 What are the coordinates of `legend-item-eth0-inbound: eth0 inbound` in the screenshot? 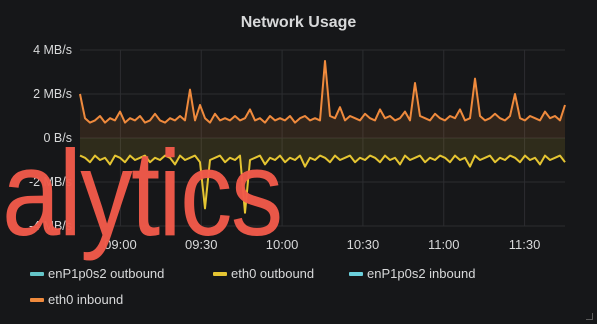 It's located at (76, 299).